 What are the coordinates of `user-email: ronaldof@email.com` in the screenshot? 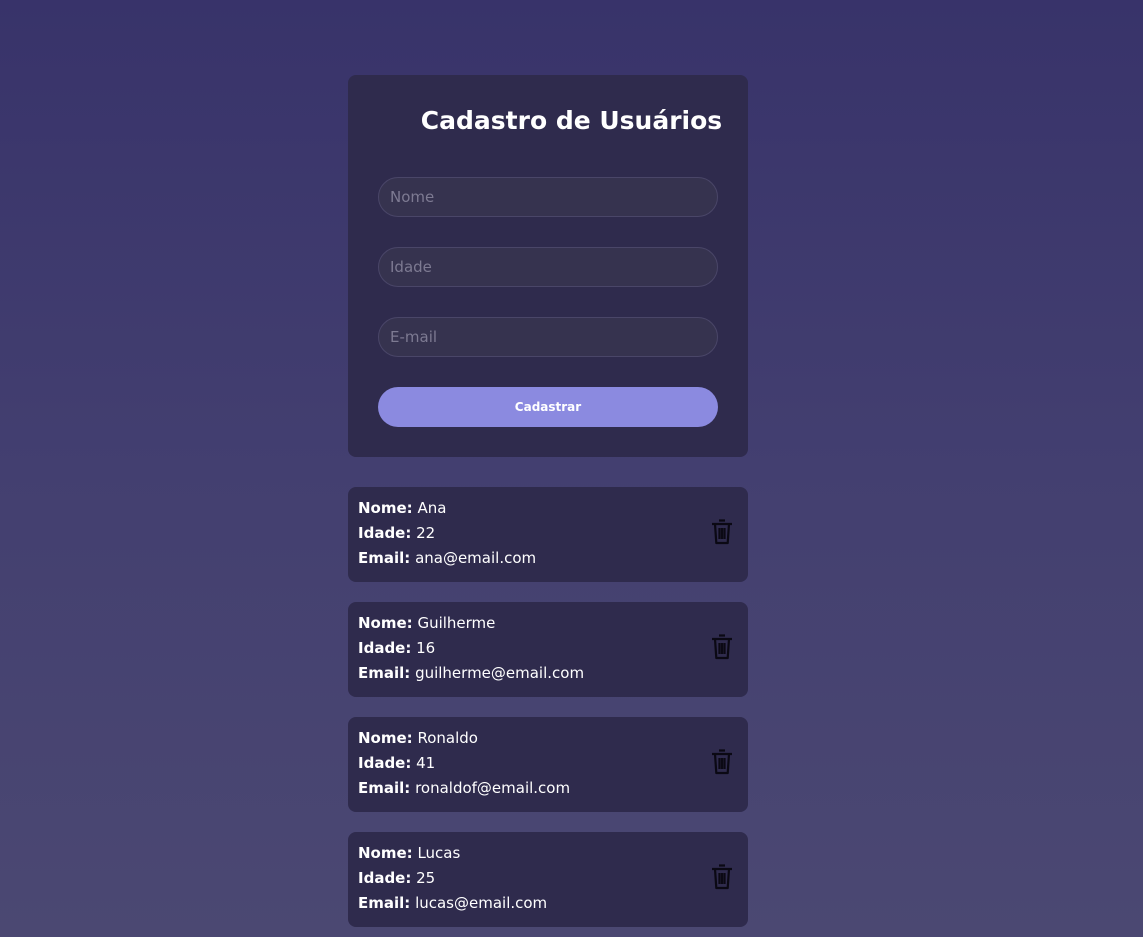 It's located at (493, 788).